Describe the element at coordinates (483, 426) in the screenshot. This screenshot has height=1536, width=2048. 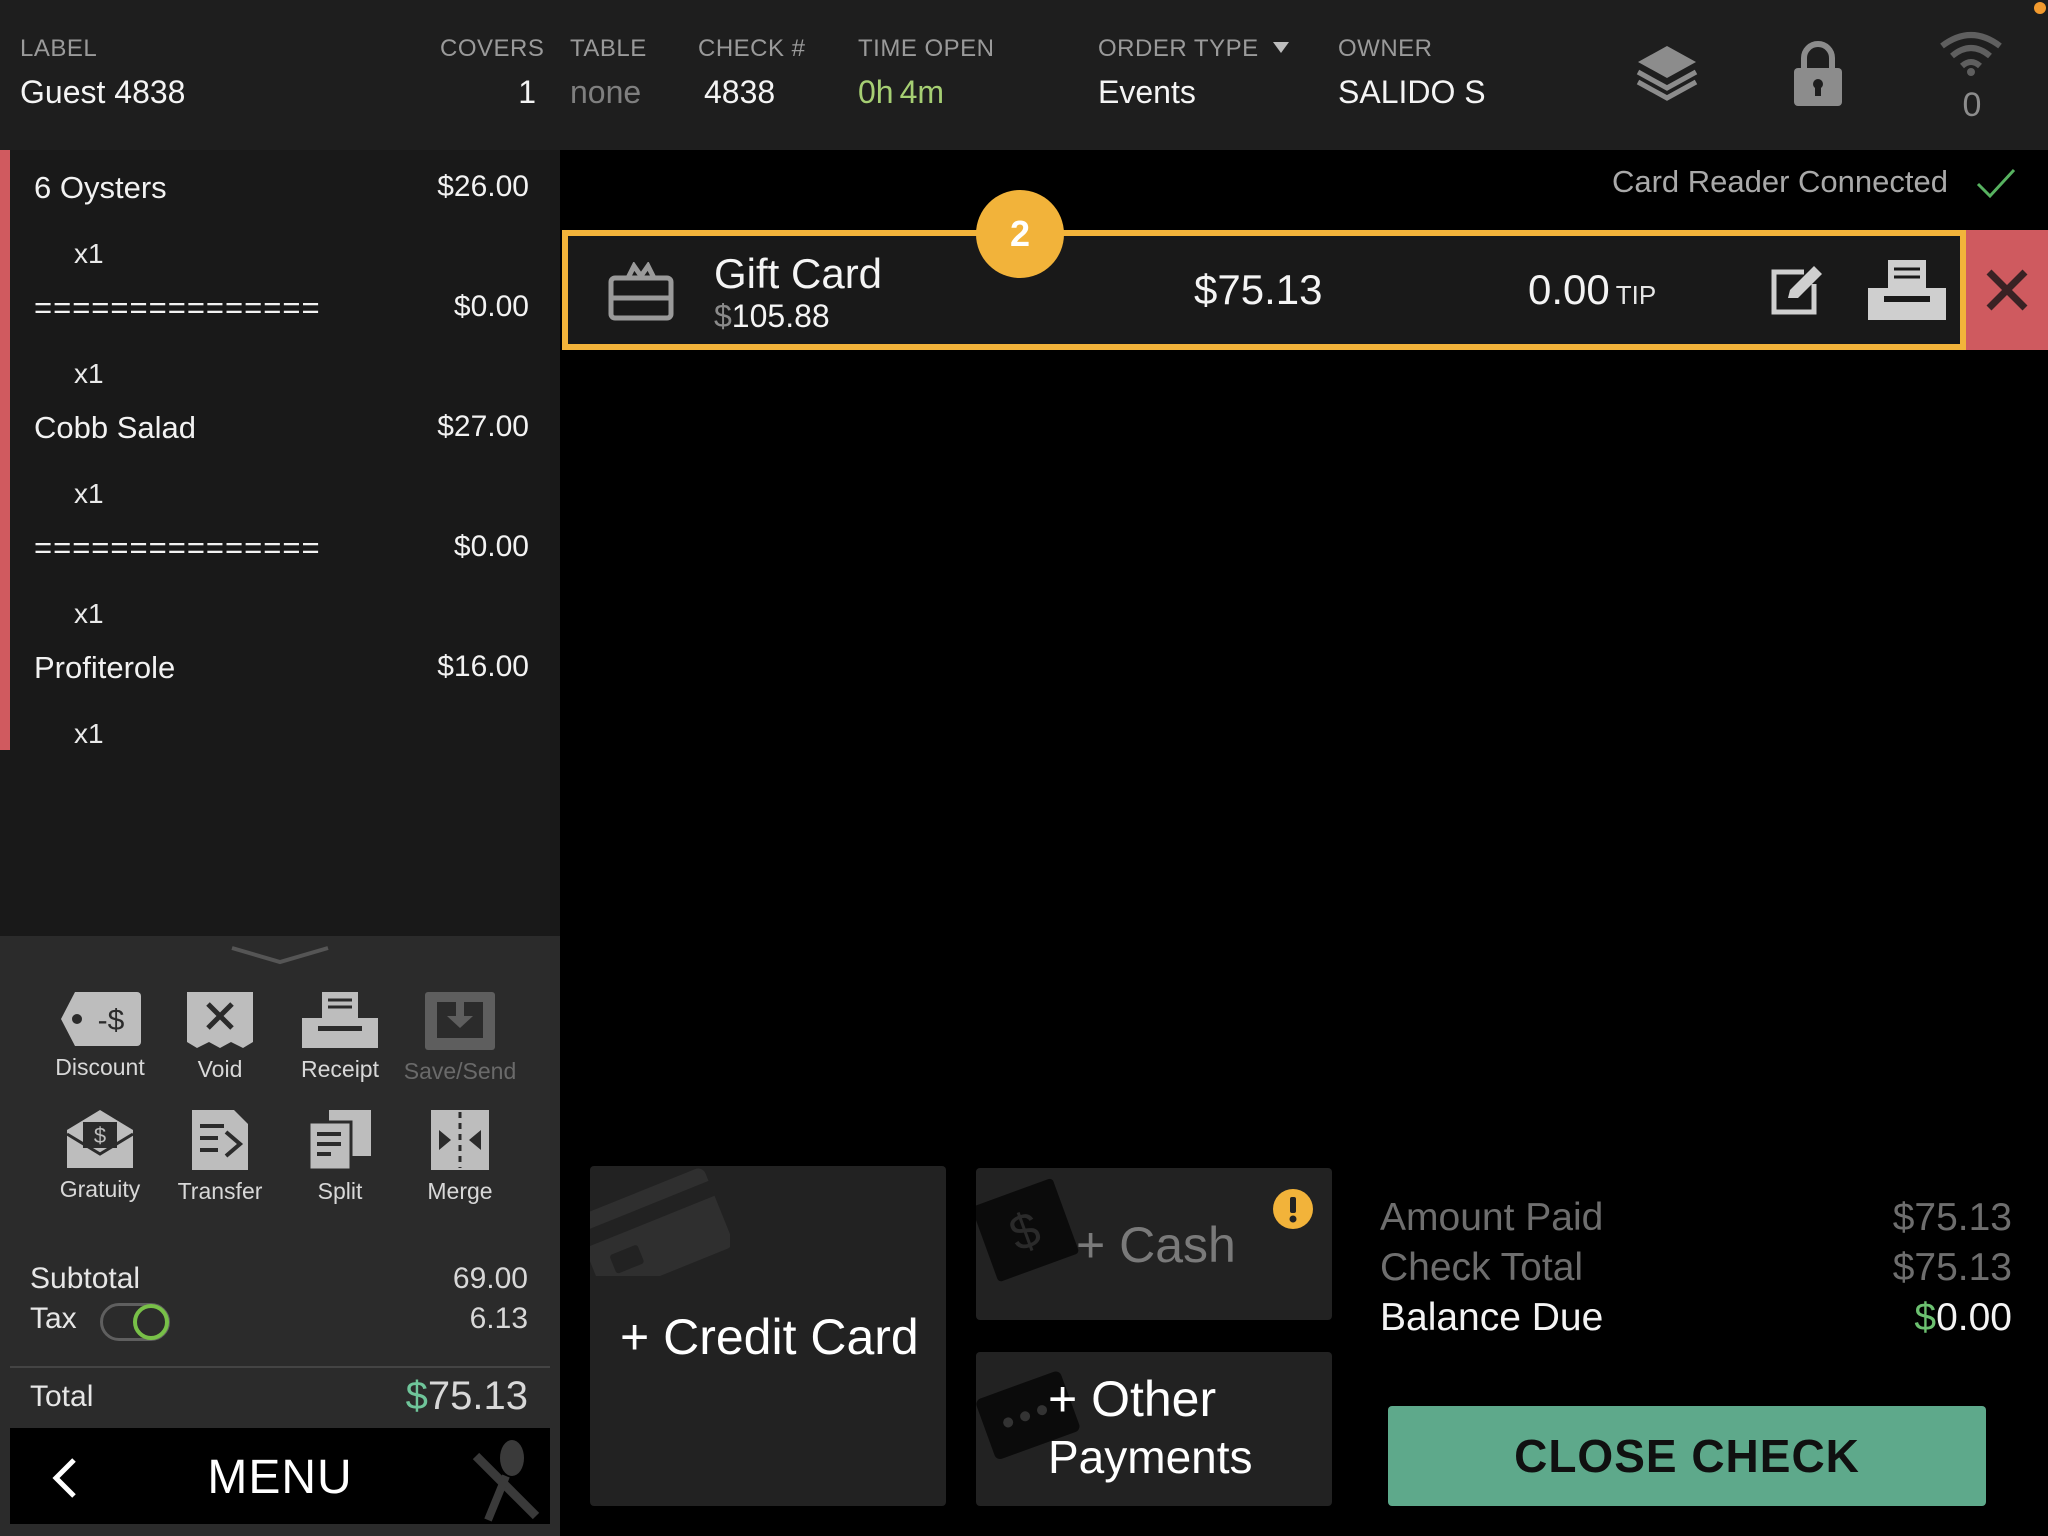
I see `order-item-price: $27.00` at that location.